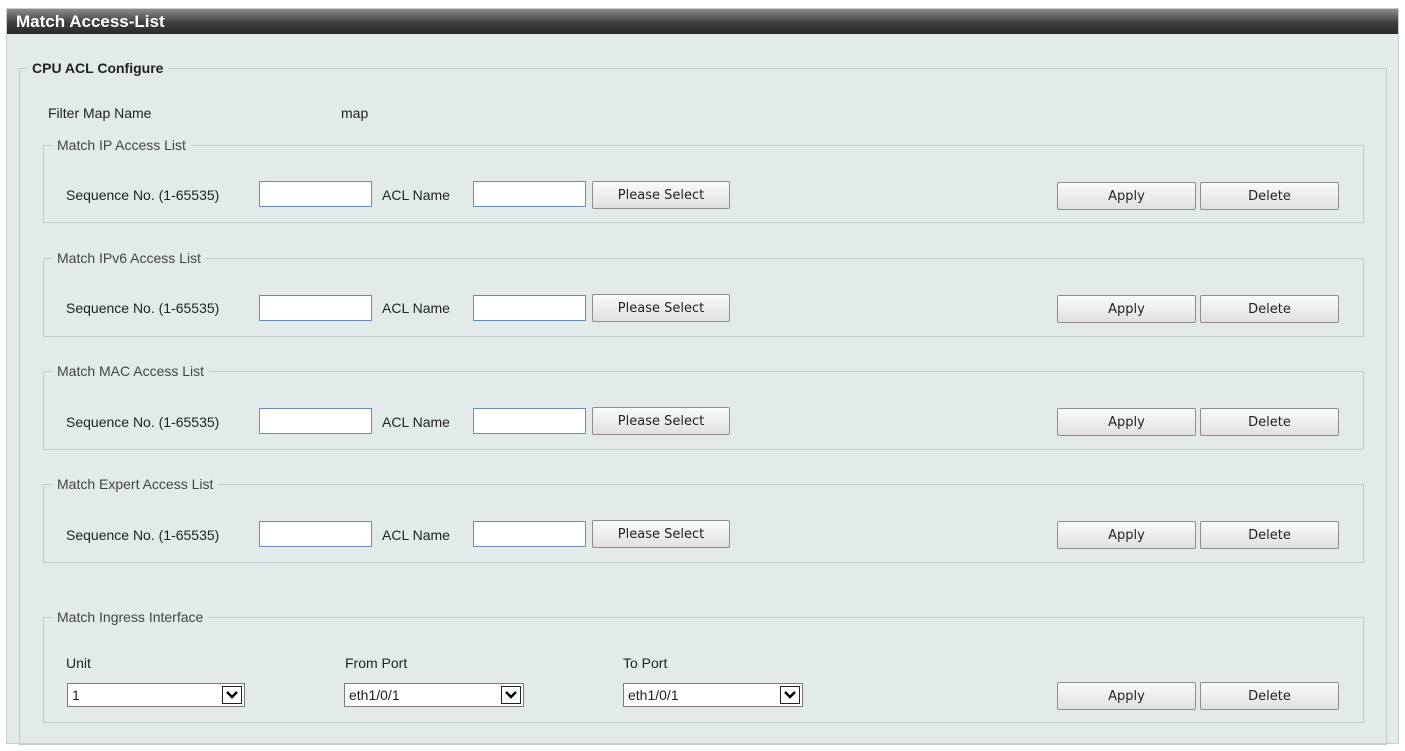 This screenshot has height=751, width=1405. Describe the element at coordinates (135, 484) in the screenshot. I see `match-expert-access-list-legend: Match Expert Access List` at that location.